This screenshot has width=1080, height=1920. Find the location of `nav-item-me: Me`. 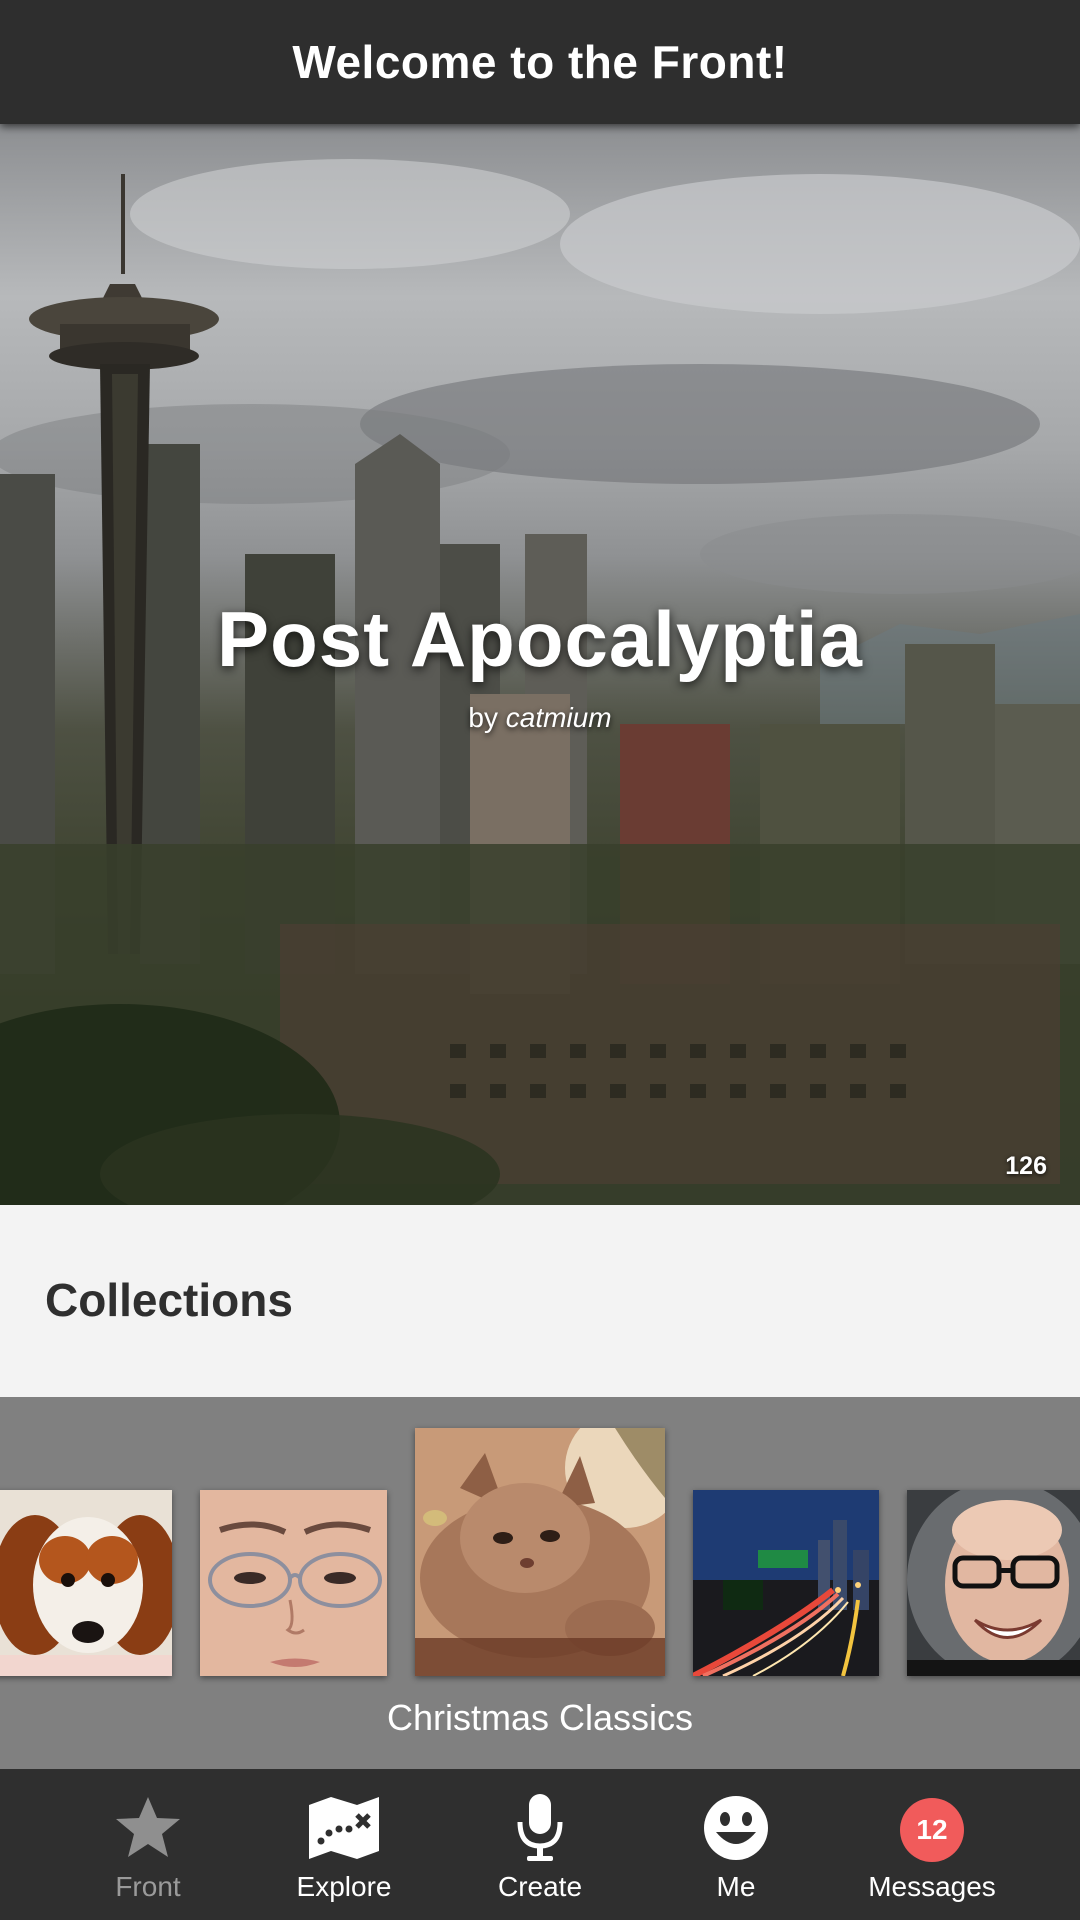

nav-item-me: Me is located at coordinates (736, 1844).